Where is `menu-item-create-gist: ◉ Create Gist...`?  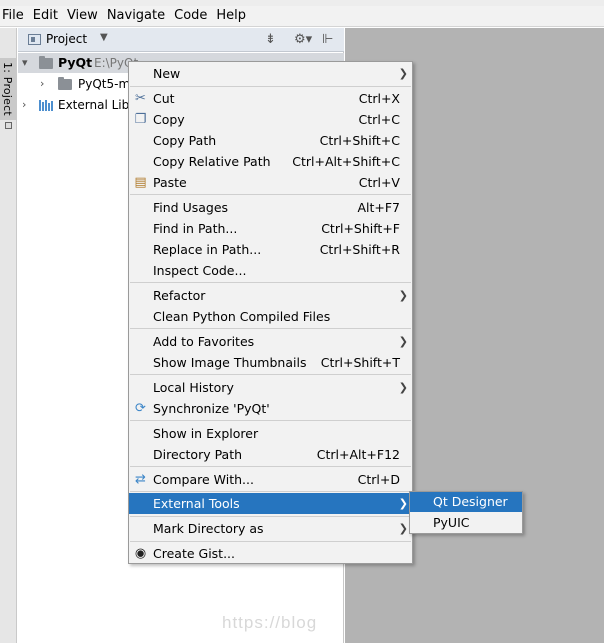 menu-item-create-gist: ◉ Create Gist... is located at coordinates (270, 553).